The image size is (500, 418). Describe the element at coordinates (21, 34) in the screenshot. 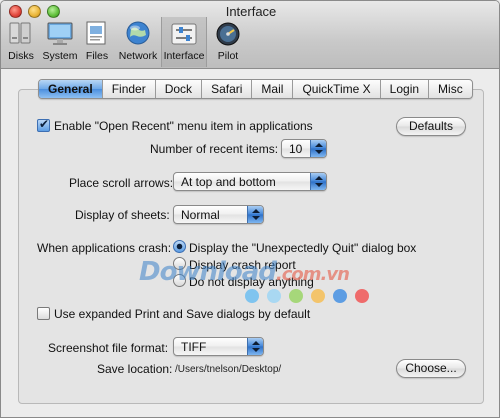

I see `disks-icon` at that location.